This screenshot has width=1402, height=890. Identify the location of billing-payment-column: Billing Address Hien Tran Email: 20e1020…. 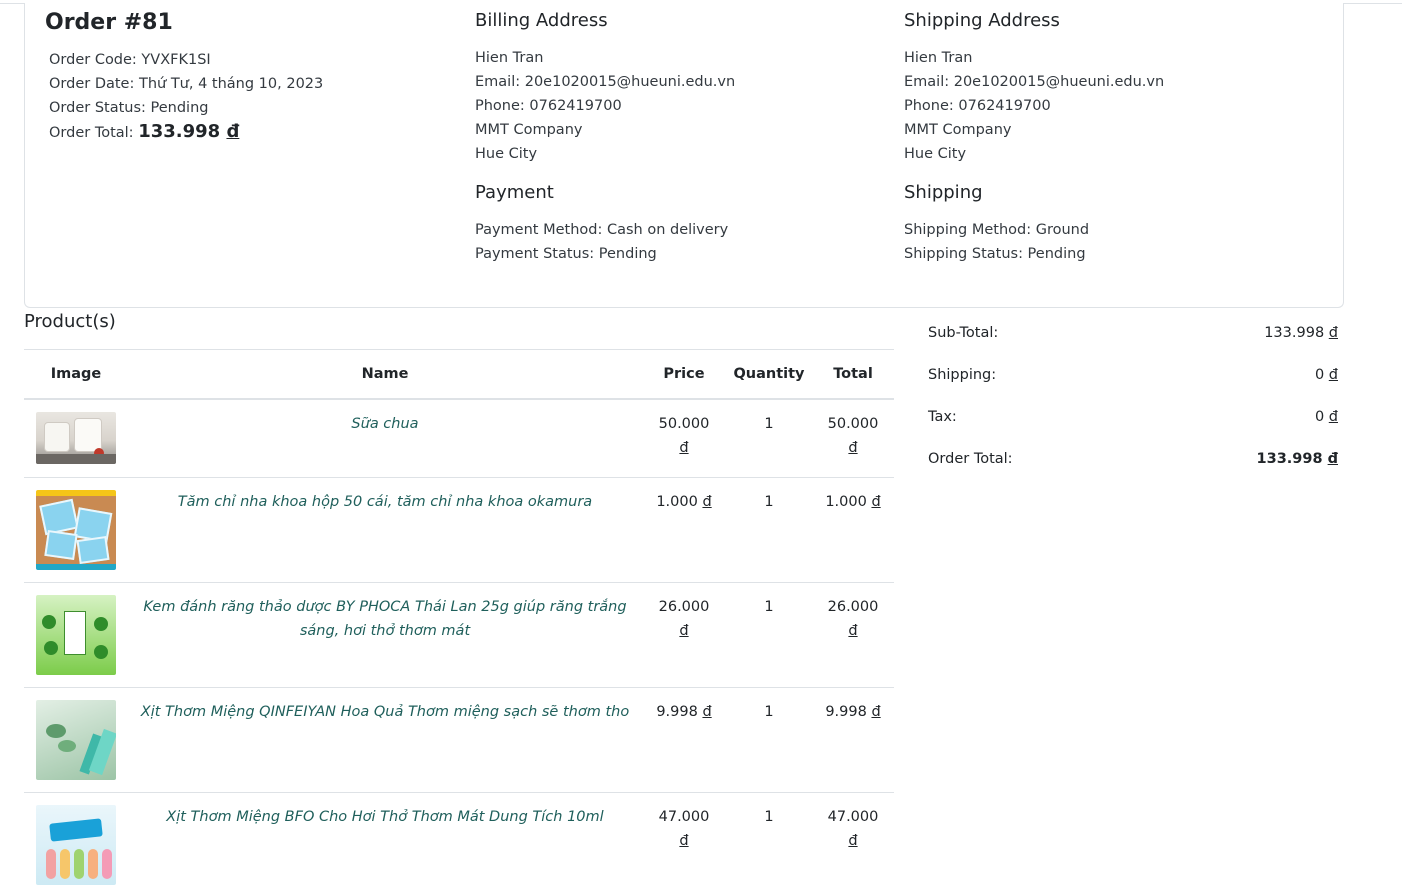
(605, 137).